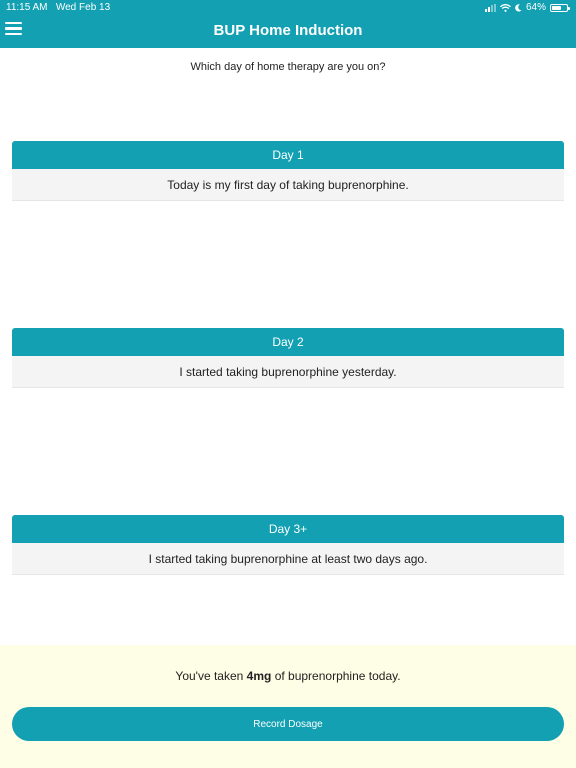 This screenshot has height=768, width=576. What do you see at coordinates (490, 7) in the screenshot?
I see `cellular-signal-icon` at bounding box center [490, 7].